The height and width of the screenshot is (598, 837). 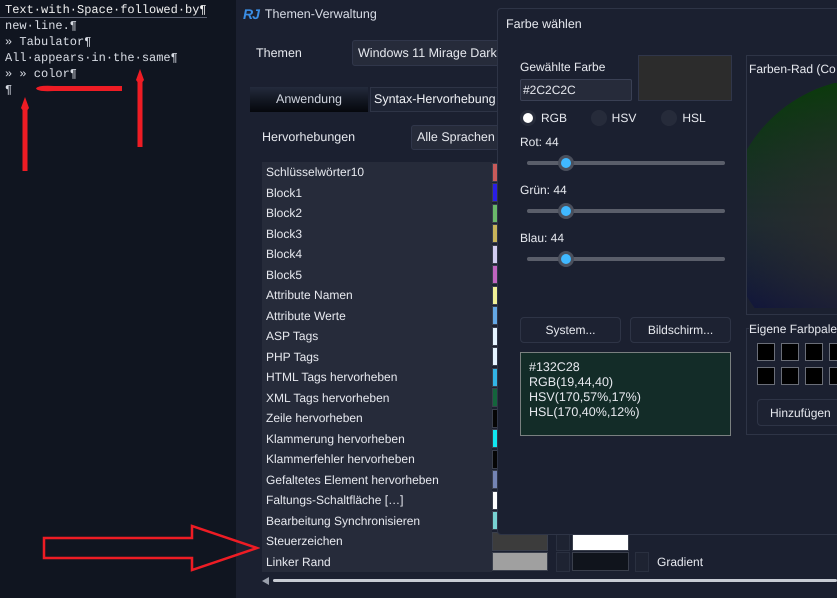 I want to click on color-info-line: HSL(170,40%,12%), so click(x=584, y=412).